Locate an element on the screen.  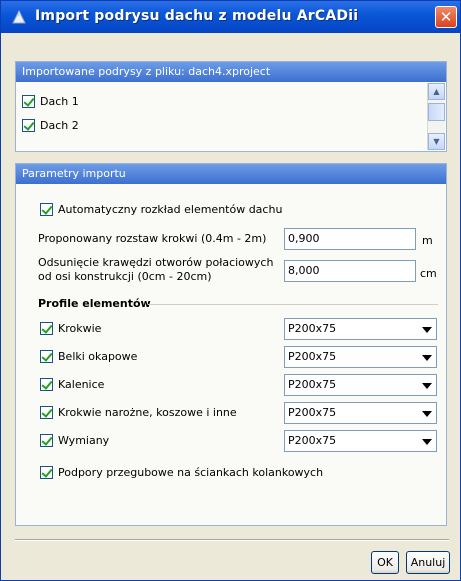
kalenice-profile-select: P200x75 is located at coordinates (360, 385).